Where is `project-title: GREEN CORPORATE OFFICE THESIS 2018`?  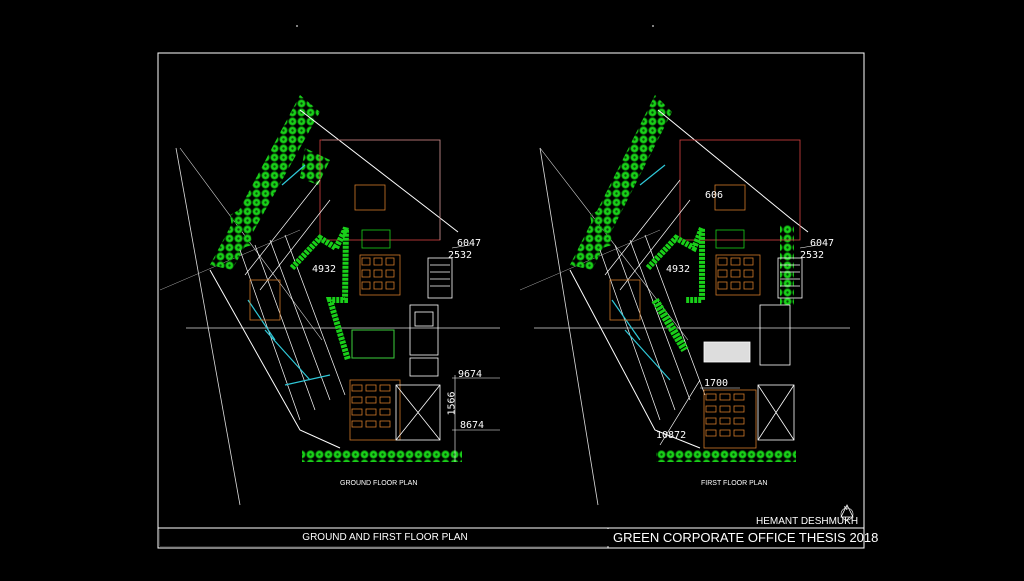
project-title: GREEN CORPORATE OFFICE THESIS 2018 is located at coordinates (746, 537).